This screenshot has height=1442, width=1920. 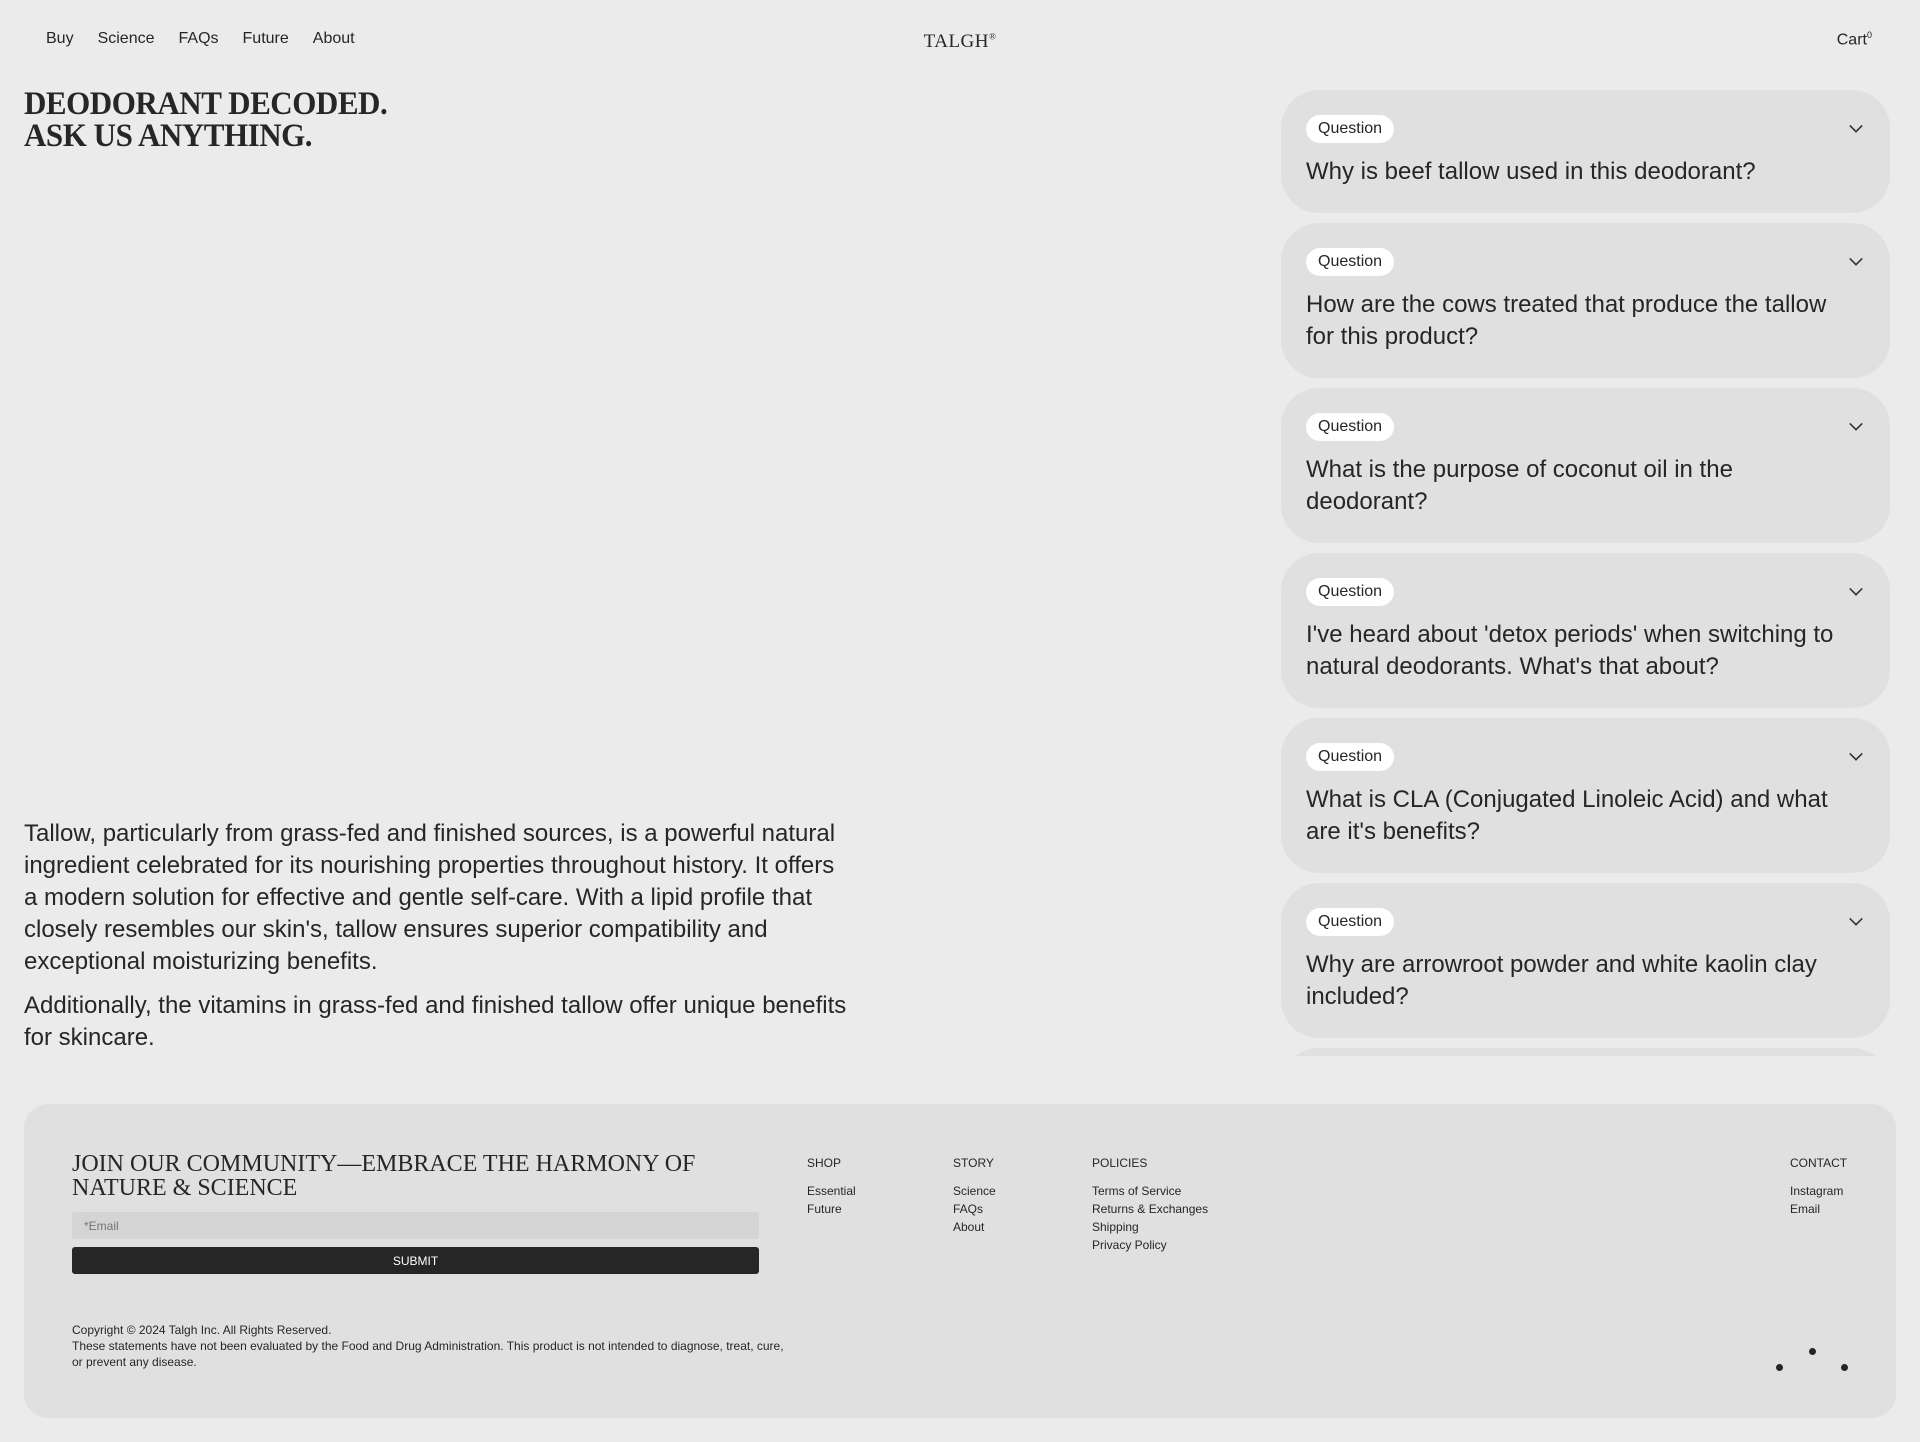 I want to click on faq-item-partial, so click(x=1585, y=1052).